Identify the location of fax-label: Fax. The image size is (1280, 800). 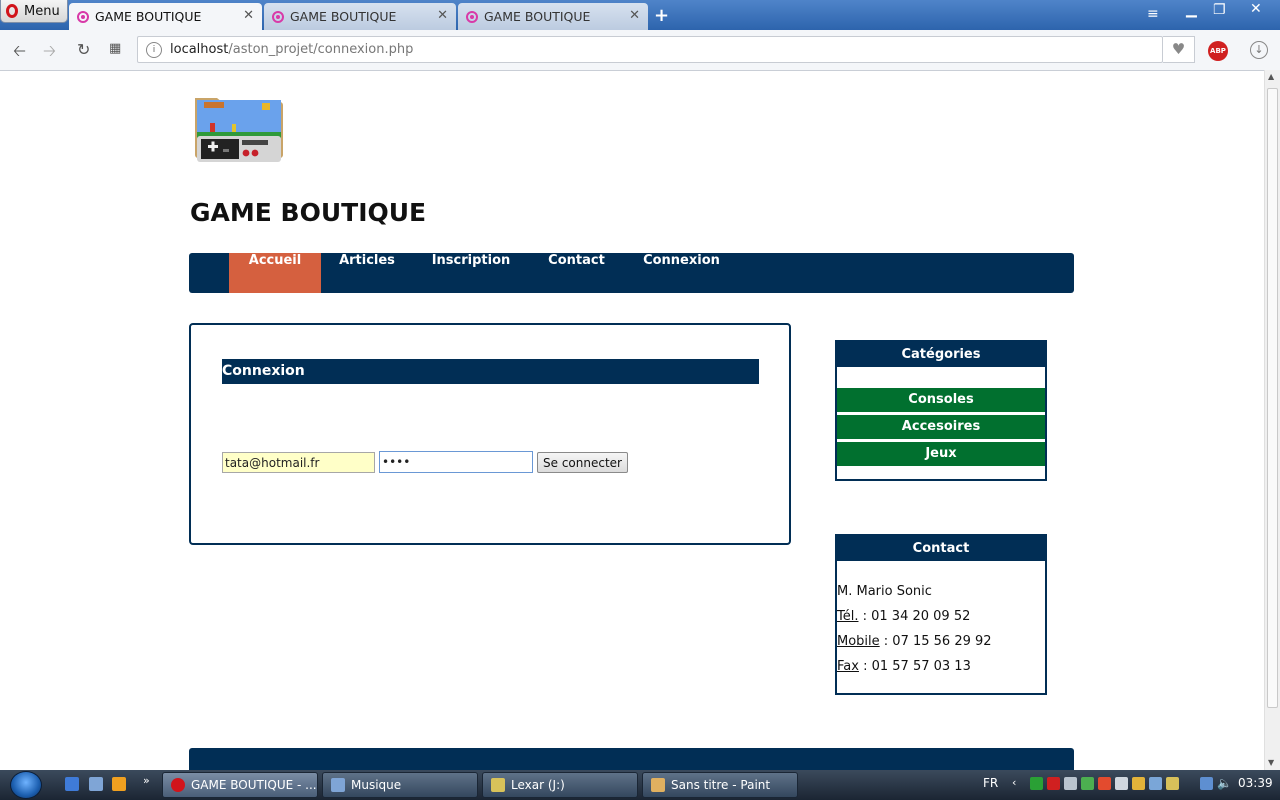
(848, 666).